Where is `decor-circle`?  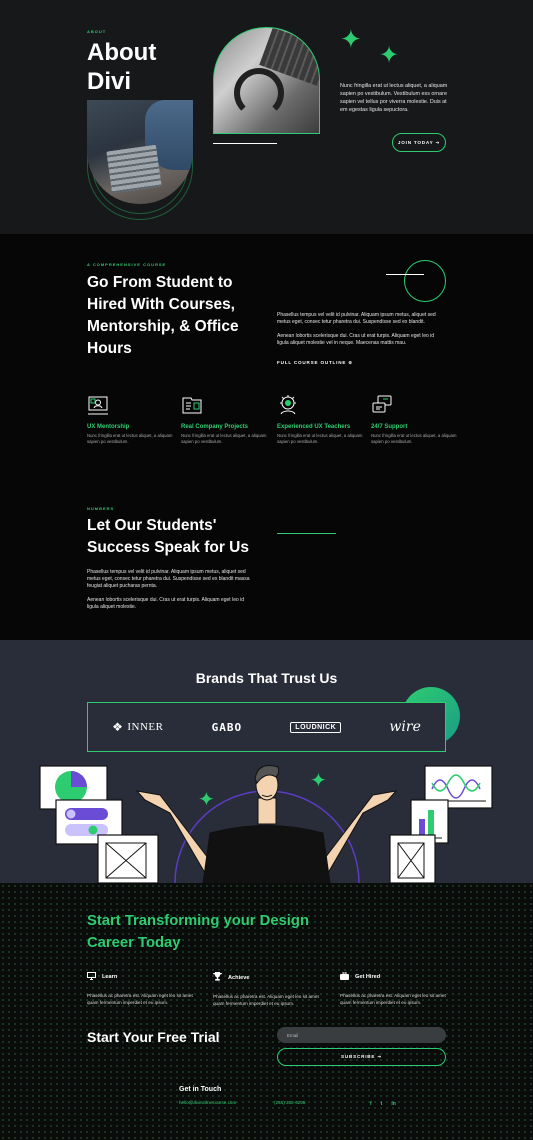 decor-circle is located at coordinates (425, 281).